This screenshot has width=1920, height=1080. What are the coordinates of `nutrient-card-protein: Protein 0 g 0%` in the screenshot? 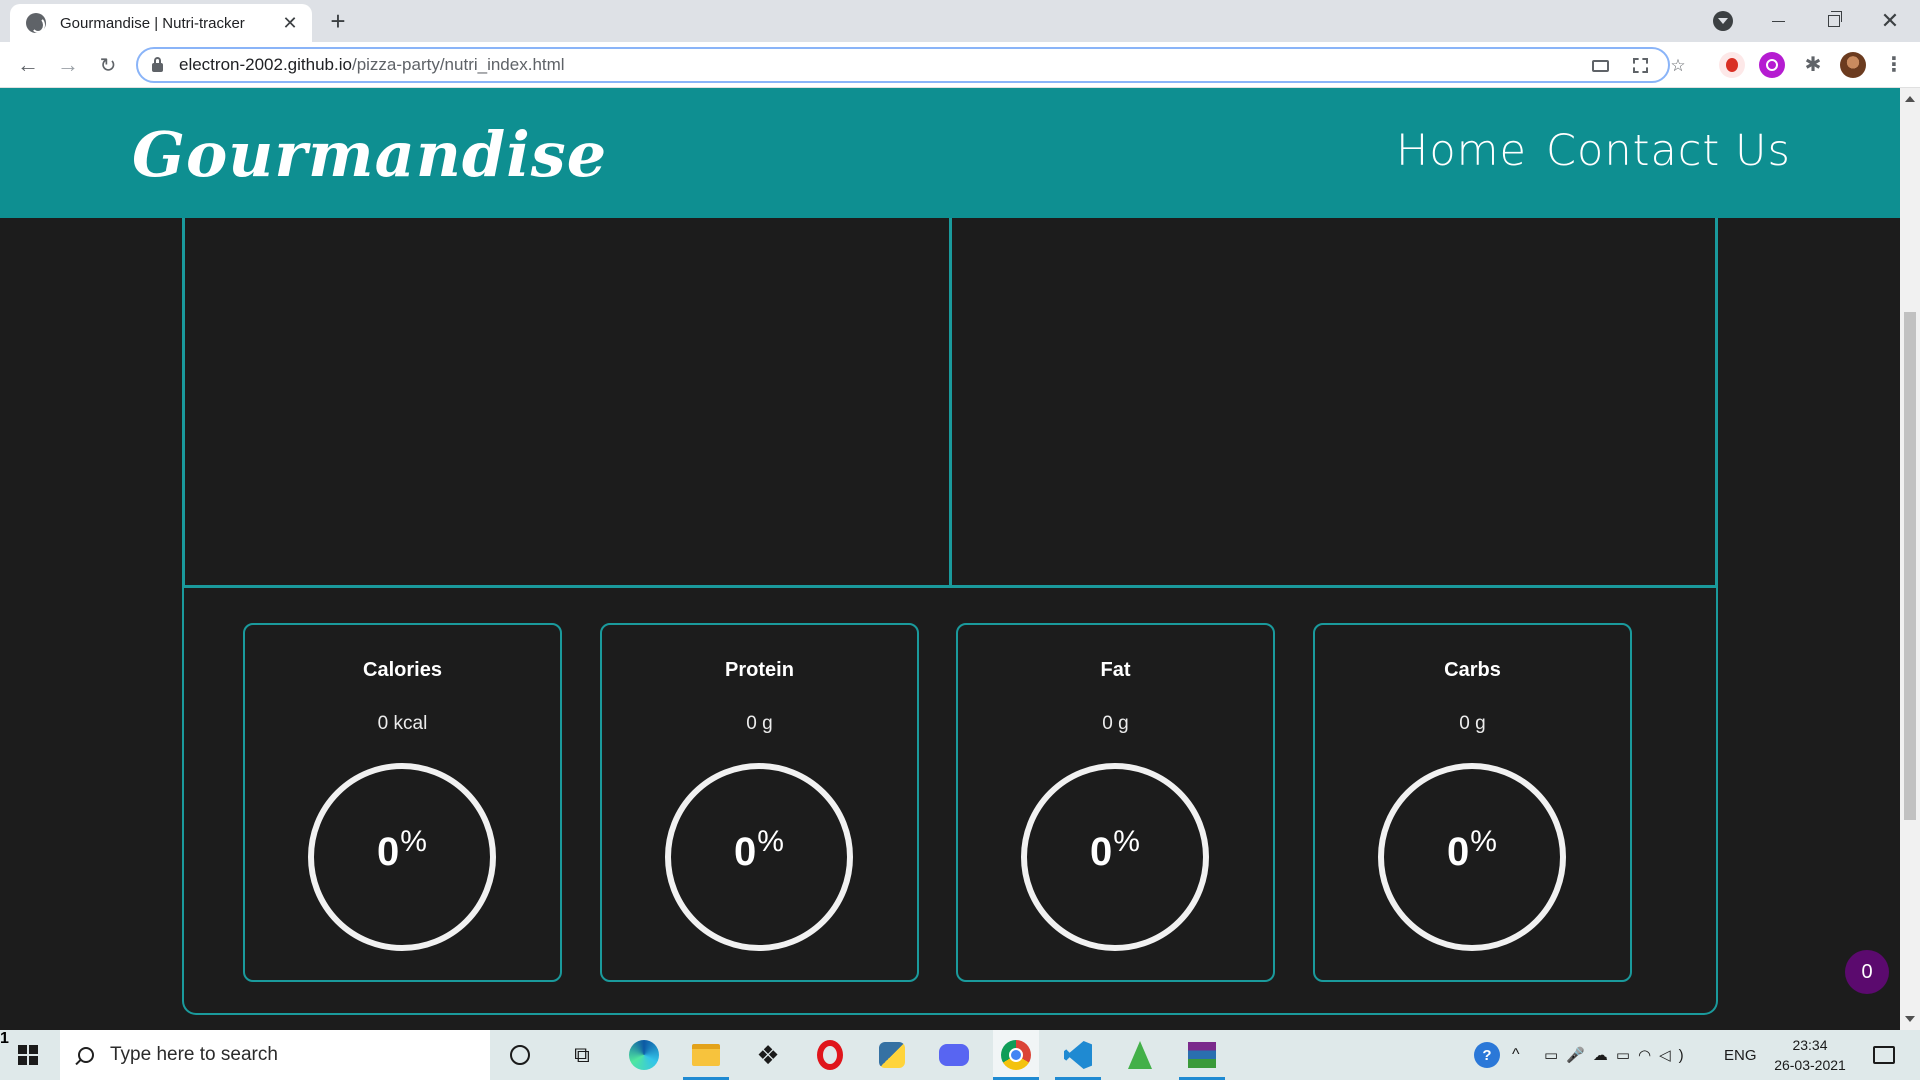 It's located at (759, 802).